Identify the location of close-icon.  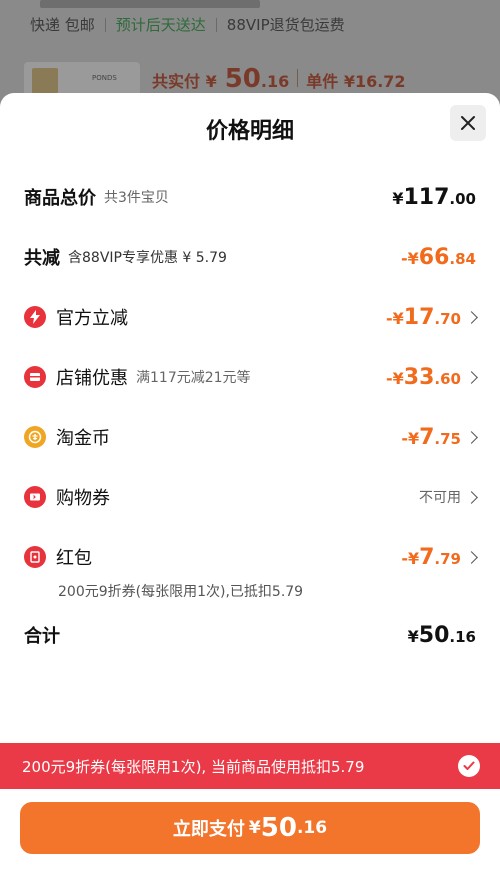
(468, 123).